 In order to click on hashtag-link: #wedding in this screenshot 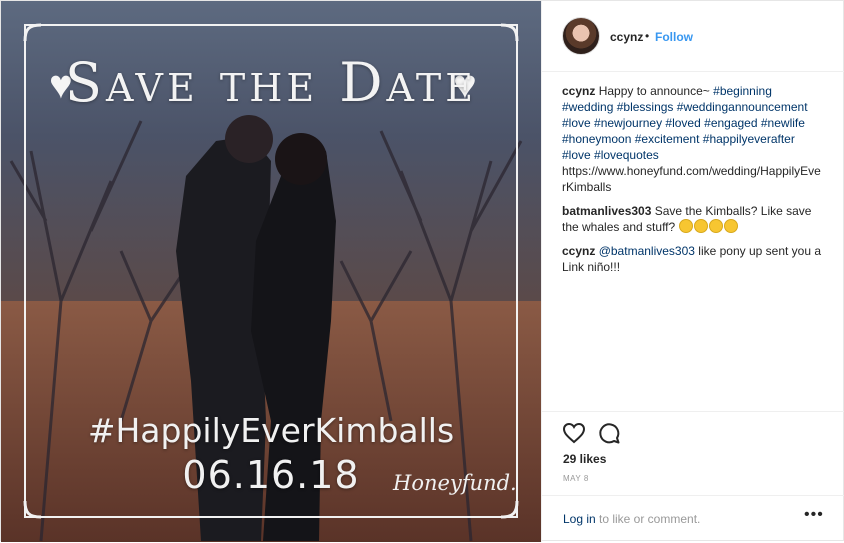, I will do `click(587, 107)`.